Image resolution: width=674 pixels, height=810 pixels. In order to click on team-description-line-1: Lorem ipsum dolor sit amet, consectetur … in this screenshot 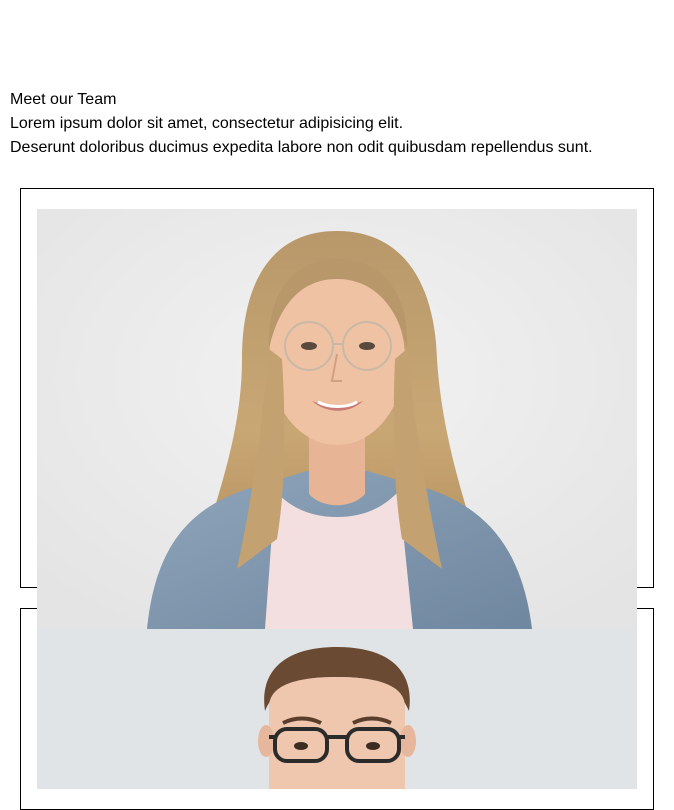, I will do `click(207, 123)`.